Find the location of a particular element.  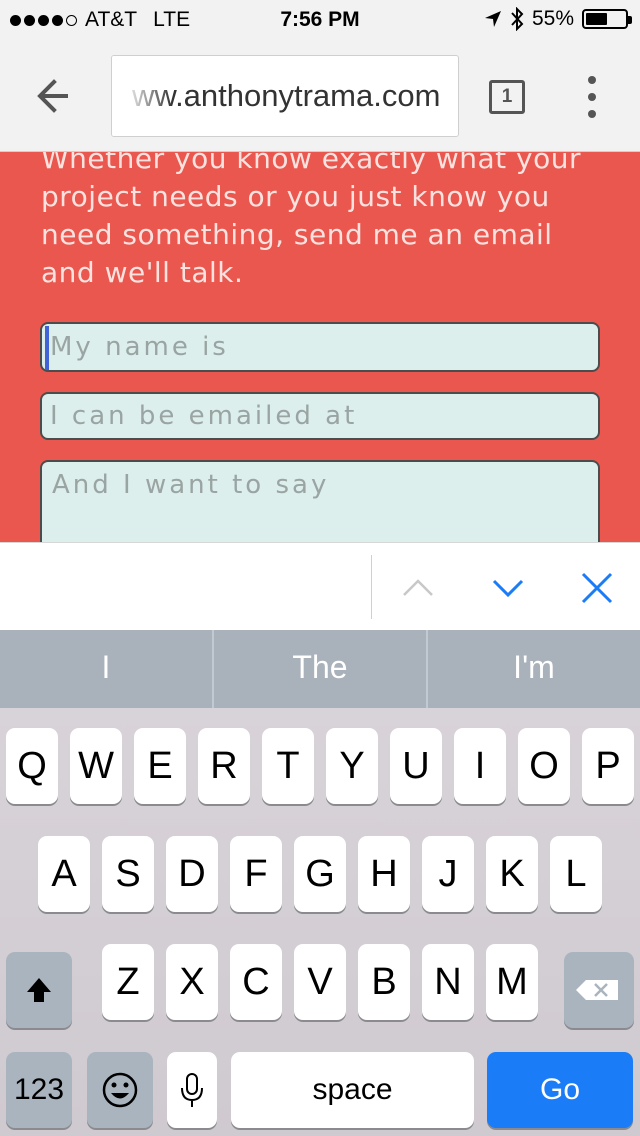

key-x: X is located at coordinates (192, 982).